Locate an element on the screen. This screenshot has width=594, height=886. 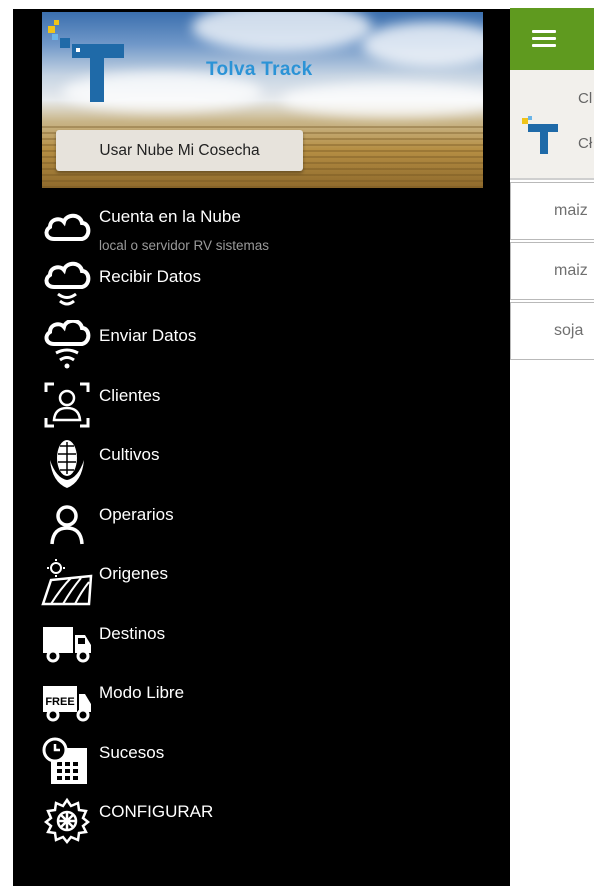
free-truck-icon: FREE is located at coordinates (67, 702).